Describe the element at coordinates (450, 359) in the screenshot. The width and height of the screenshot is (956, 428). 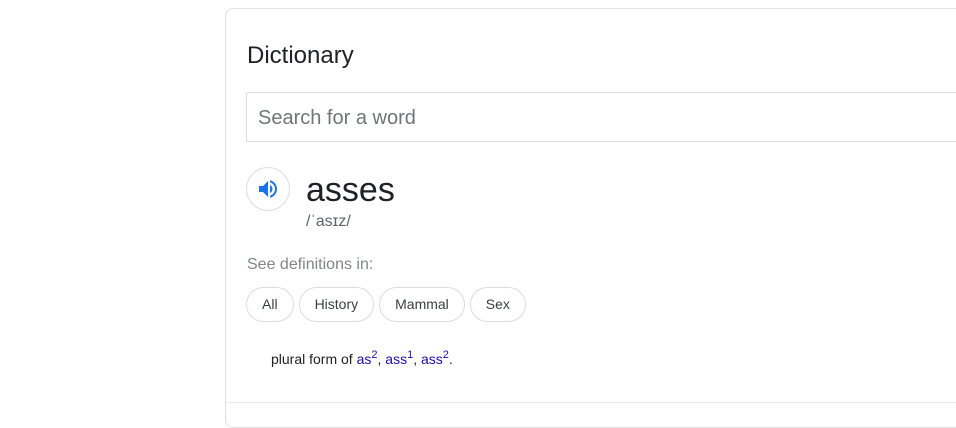
I see `definition-suffix: .` at that location.